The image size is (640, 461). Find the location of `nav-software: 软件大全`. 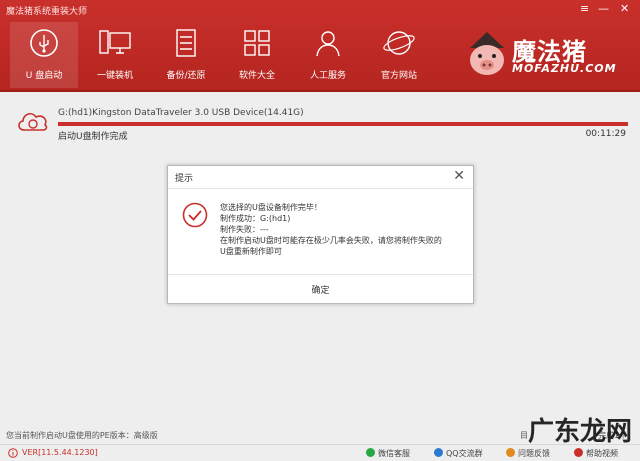

nav-software: 软件大全 is located at coordinates (257, 55).